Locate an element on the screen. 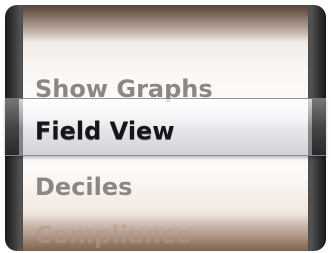 The width and height of the screenshot is (331, 253). selected-item-label: Field View is located at coordinates (105, 131).